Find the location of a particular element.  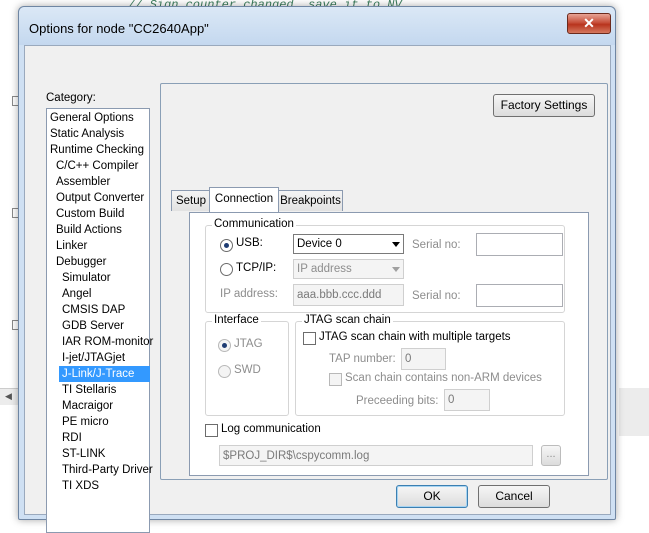

tcpip-label: TCP/IP: is located at coordinates (256, 268).